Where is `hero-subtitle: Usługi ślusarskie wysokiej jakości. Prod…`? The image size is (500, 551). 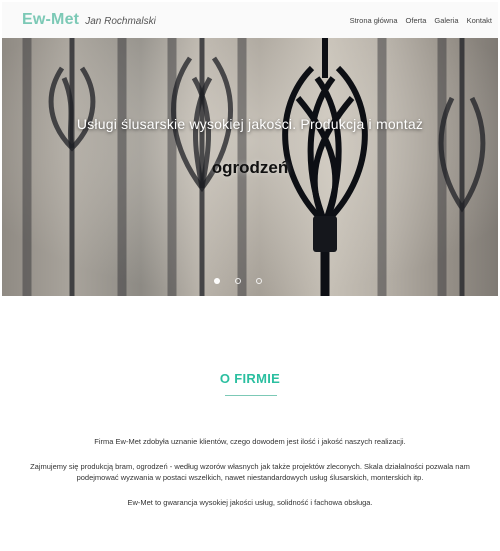
hero-subtitle: Usługi ślusarskie wysokiej jakości. Prod… is located at coordinates (250, 124).